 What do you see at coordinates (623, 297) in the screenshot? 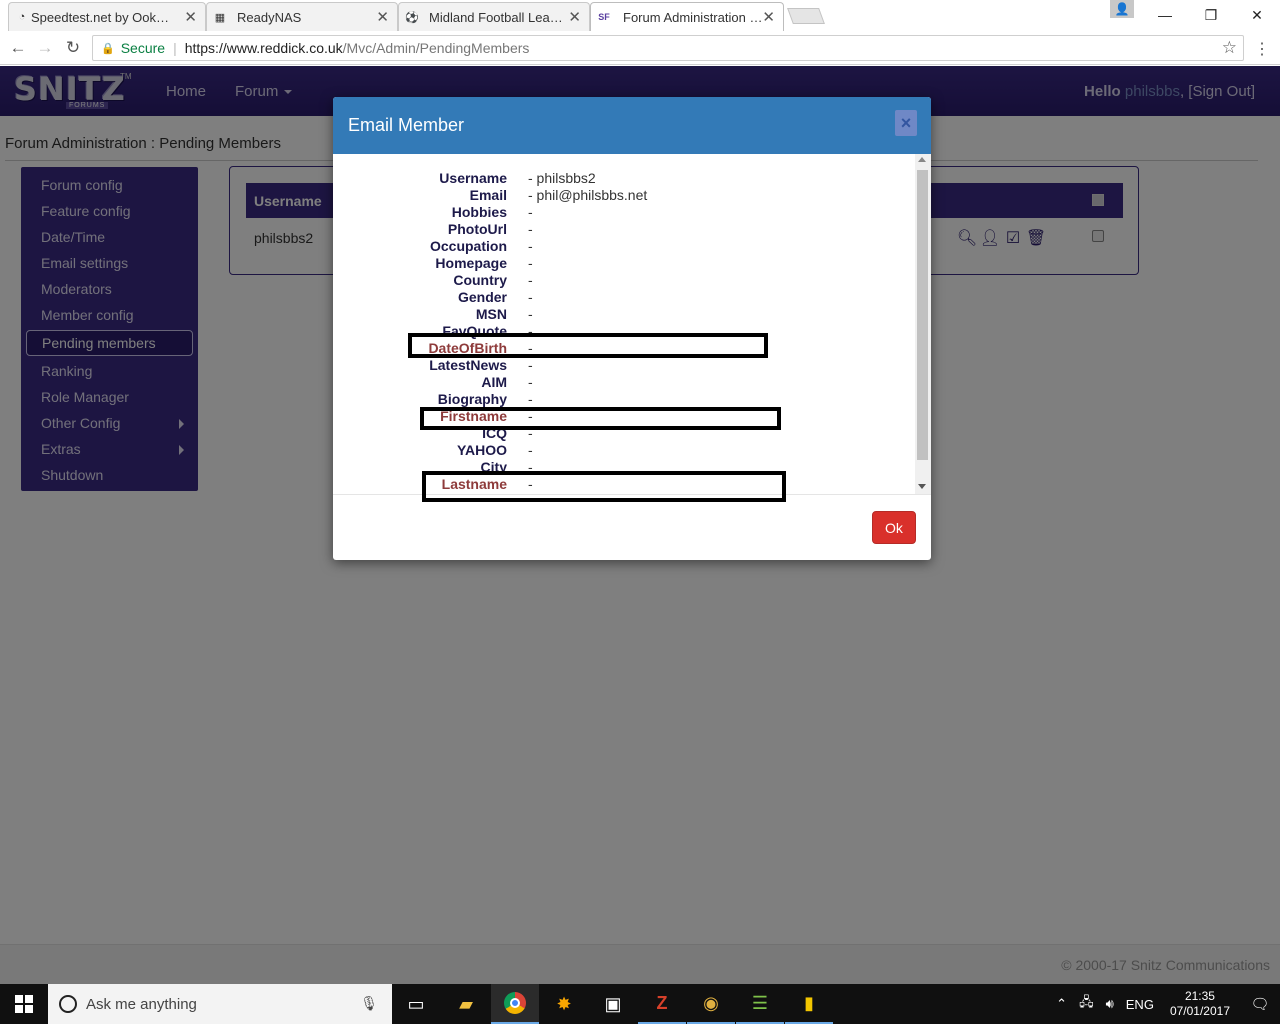
I see `field-row: Gender -` at bounding box center [623, 297].